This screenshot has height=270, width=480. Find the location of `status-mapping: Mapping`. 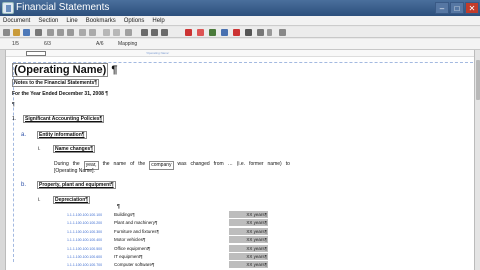

status-mapping: Mapping is located at coordinates (128, 44).